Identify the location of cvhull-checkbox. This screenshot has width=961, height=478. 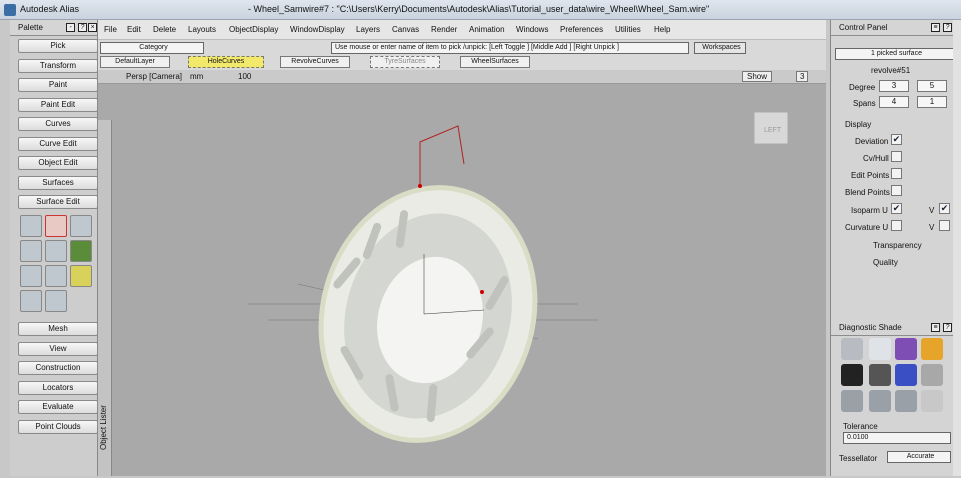
(896, 156).